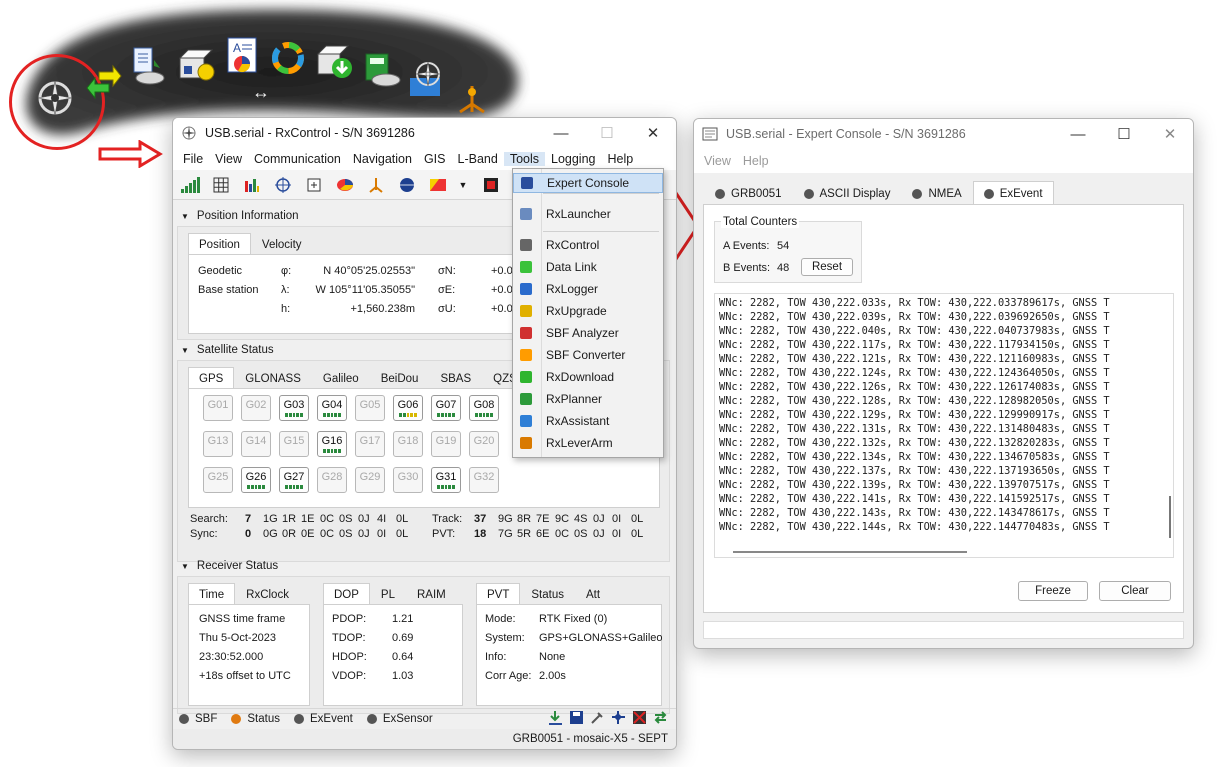 The height and width of the screenshot is (767, 1227). What do you see at coordinates (341, 378) in the screenshot?
I see `tab-galileo: Galileo` at bounding box center [341, 378].